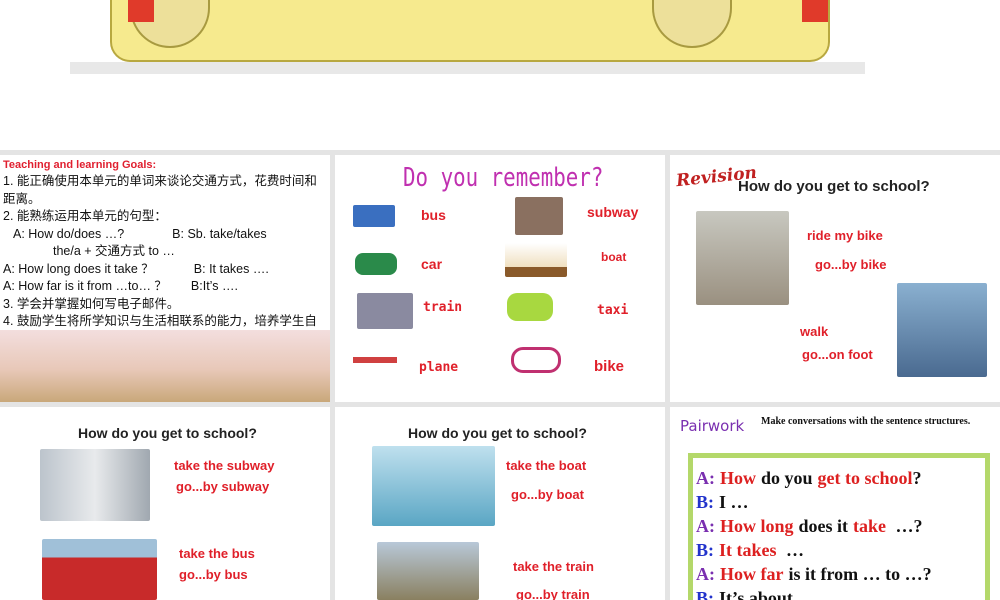  What do you see at coordinates (712, 426) in the screenshot?
I see `pairwork-title: Pairwork` at bounding box center [712, 426].